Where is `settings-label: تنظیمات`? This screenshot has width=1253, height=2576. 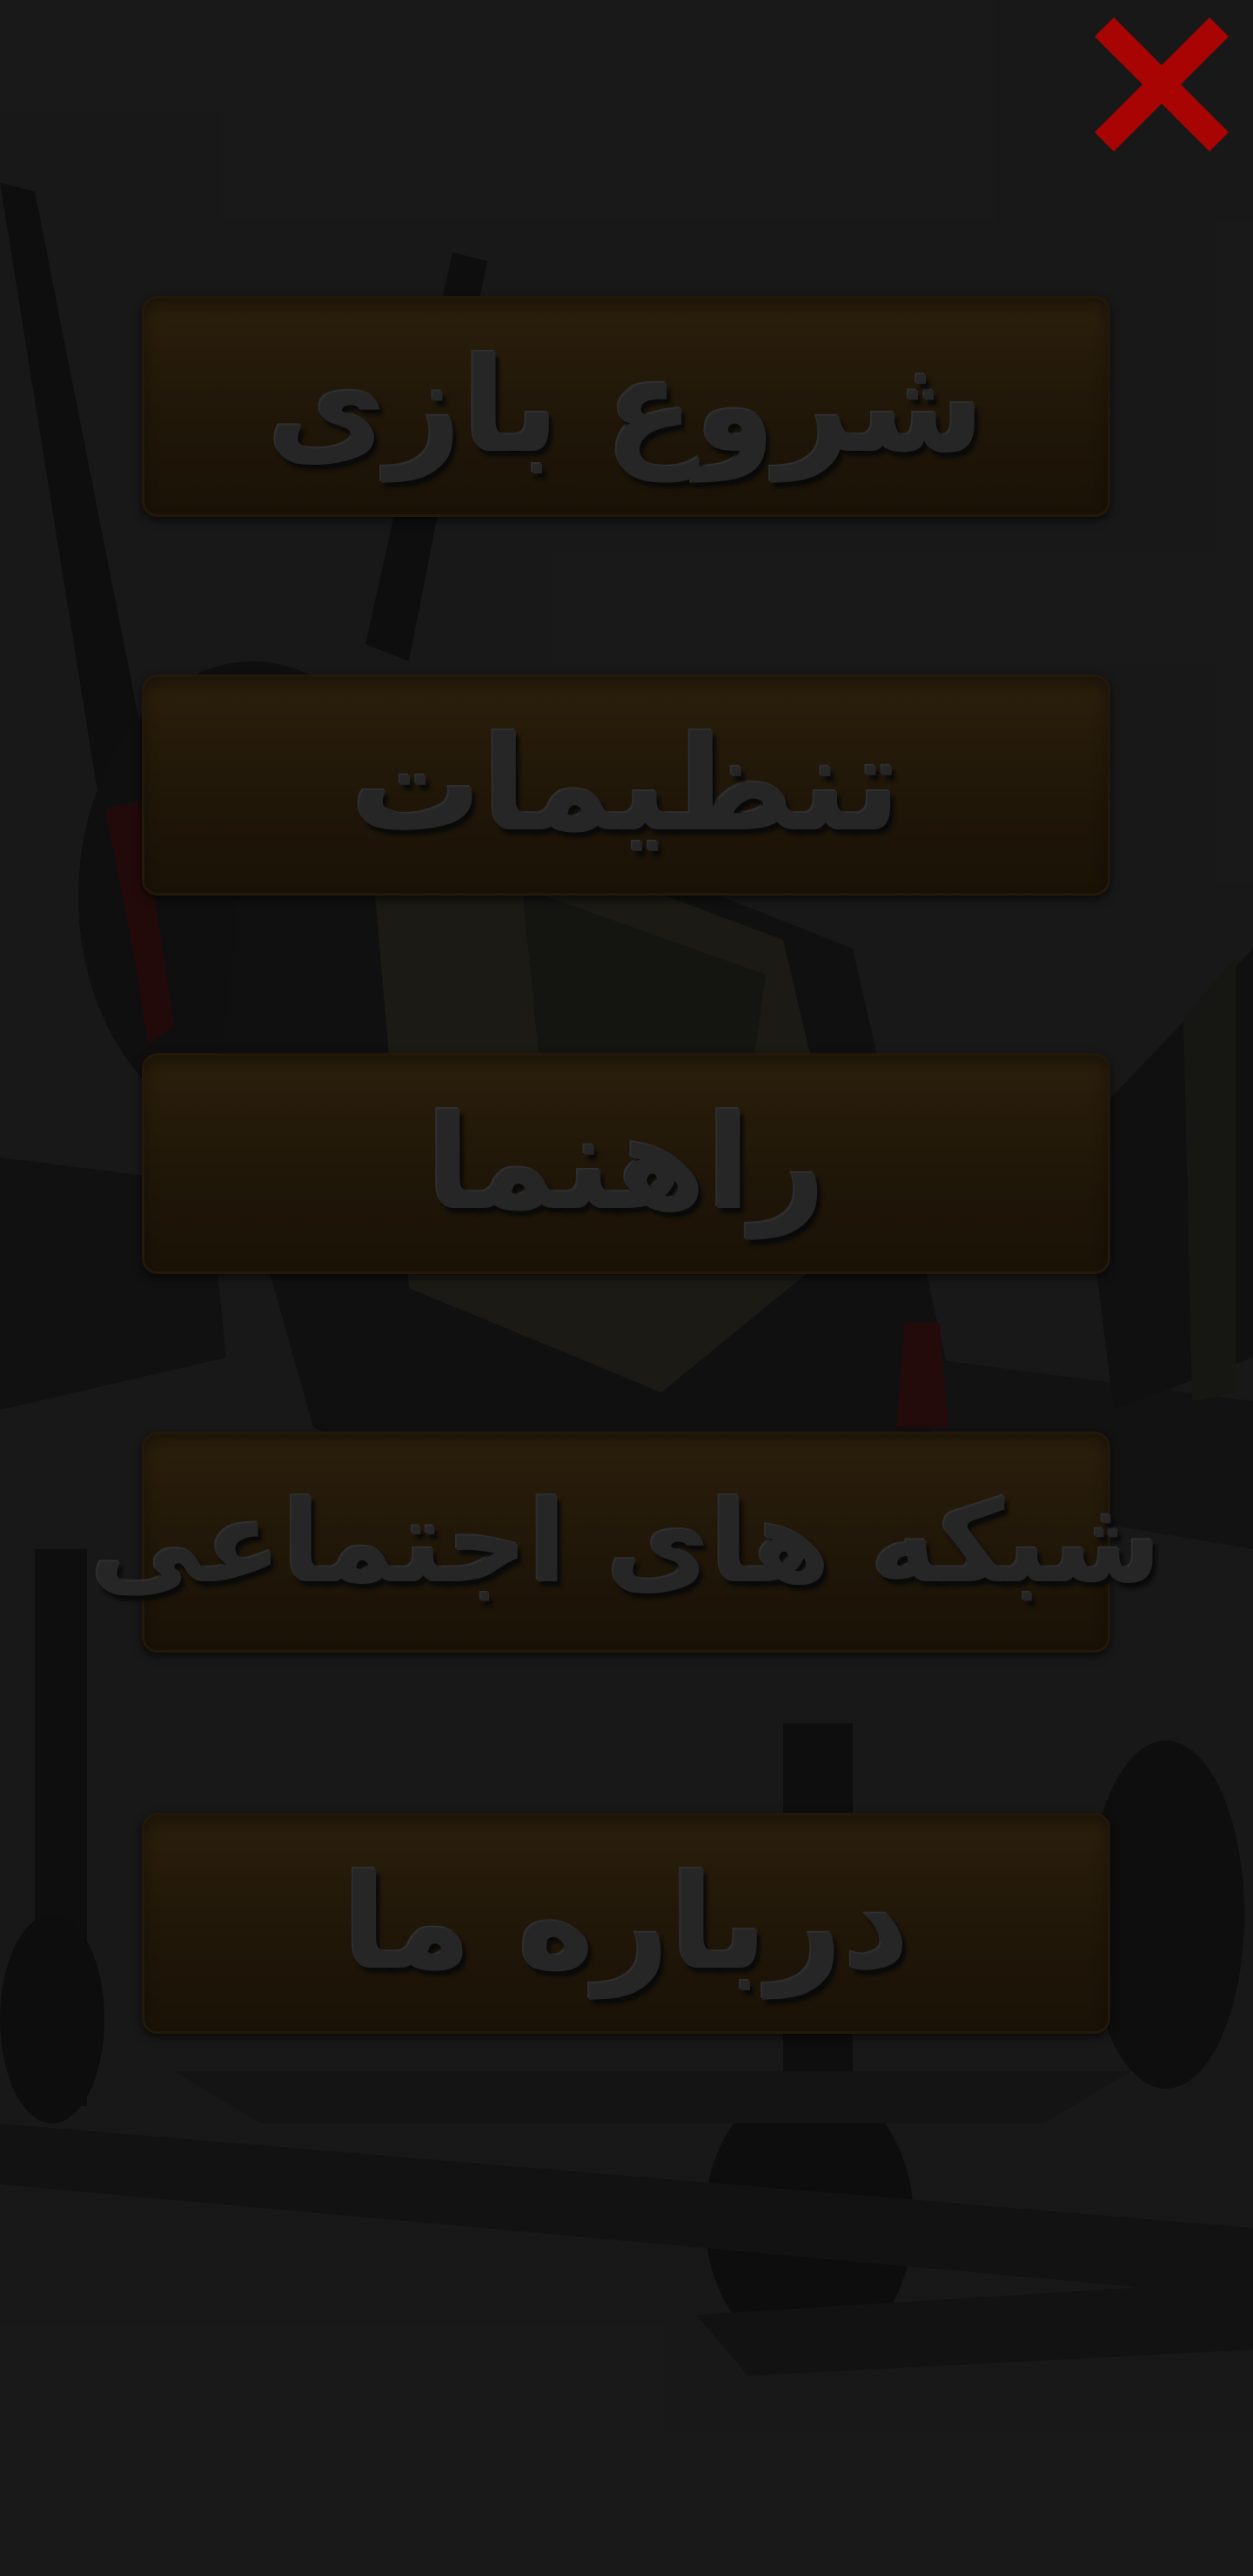
settings-label: تنظیمات is located at coordinates (626, 785).